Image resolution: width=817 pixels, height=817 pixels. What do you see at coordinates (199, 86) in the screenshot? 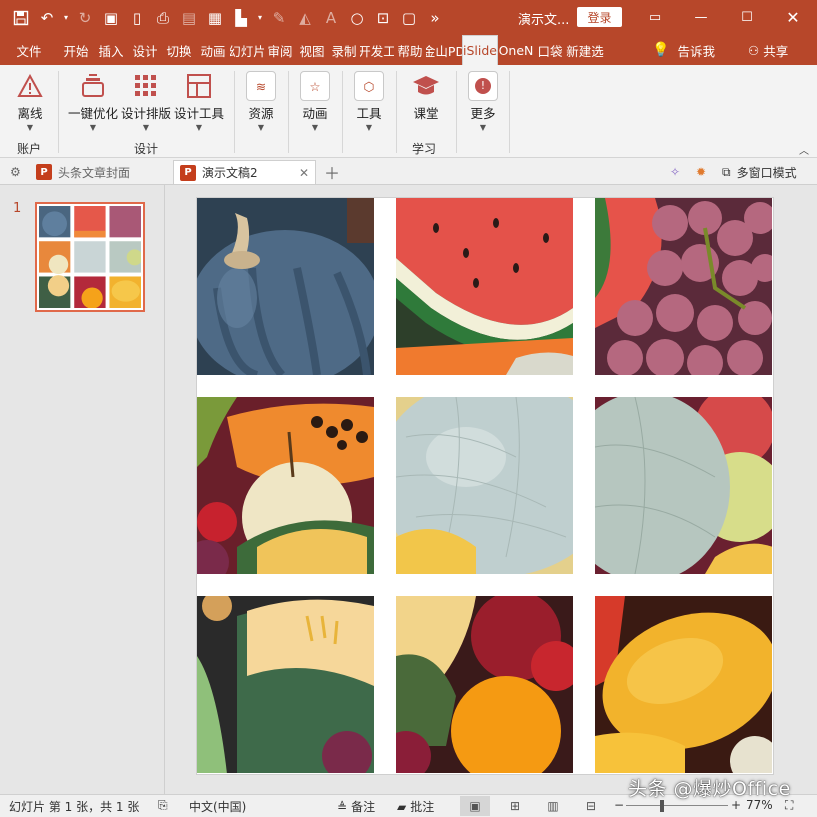
I see `layout-icon` at bounding box center [199, 86].